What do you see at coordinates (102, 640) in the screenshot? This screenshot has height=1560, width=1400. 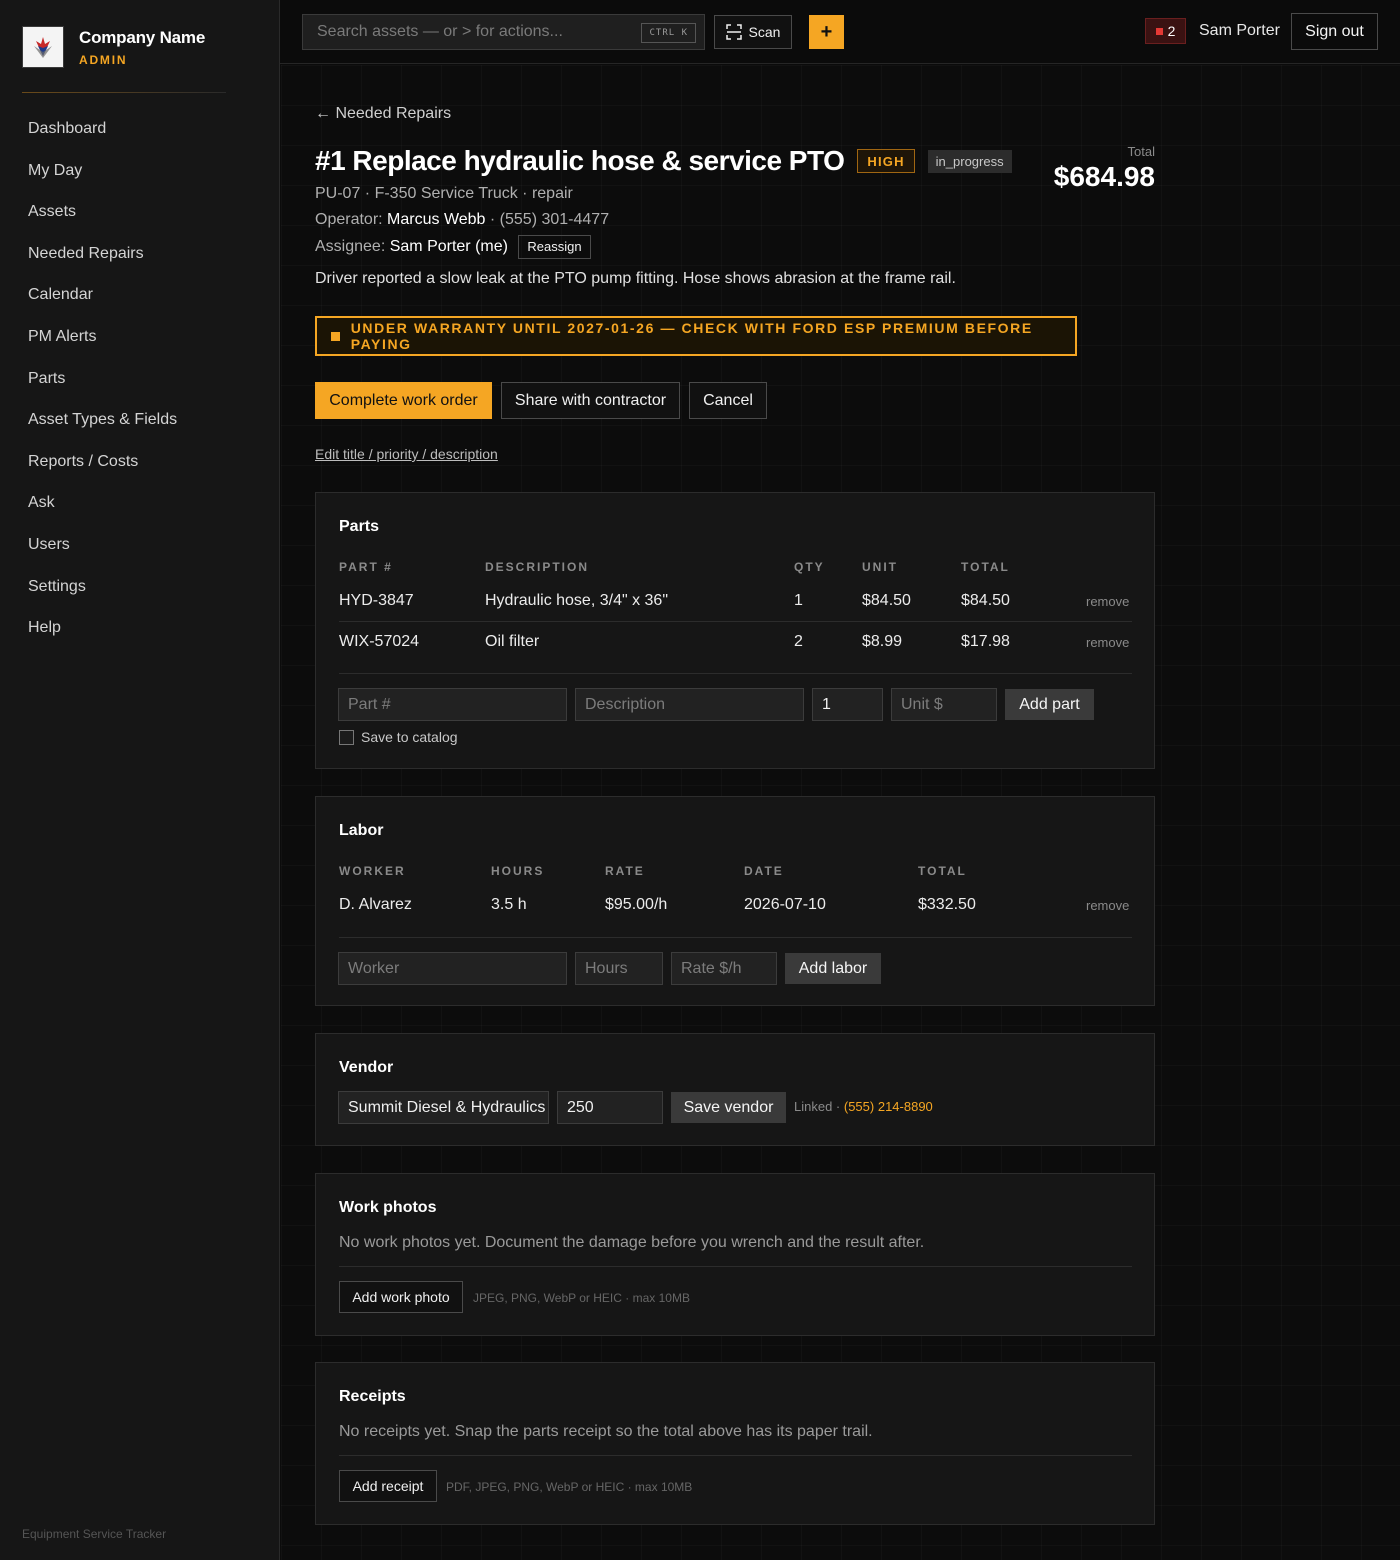 I see `sidebar-item-help: Help` at bounding box center [102, 640].